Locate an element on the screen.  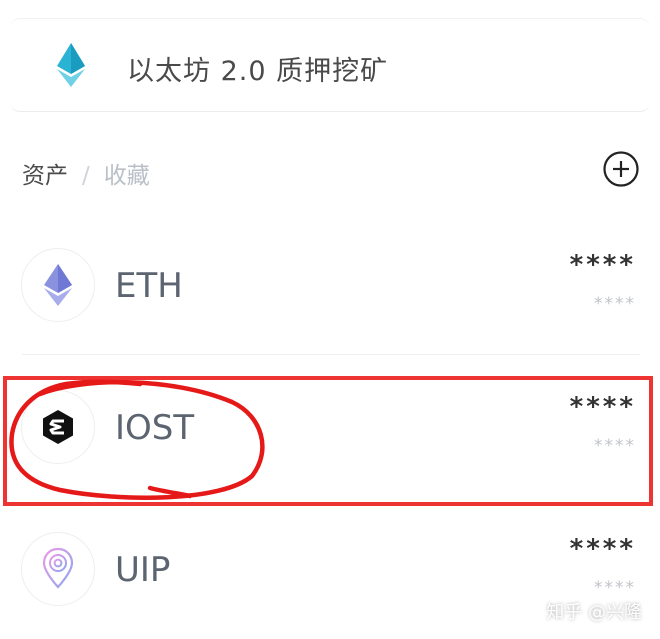
plus-circle-icon is located at coordinates (621, 169).